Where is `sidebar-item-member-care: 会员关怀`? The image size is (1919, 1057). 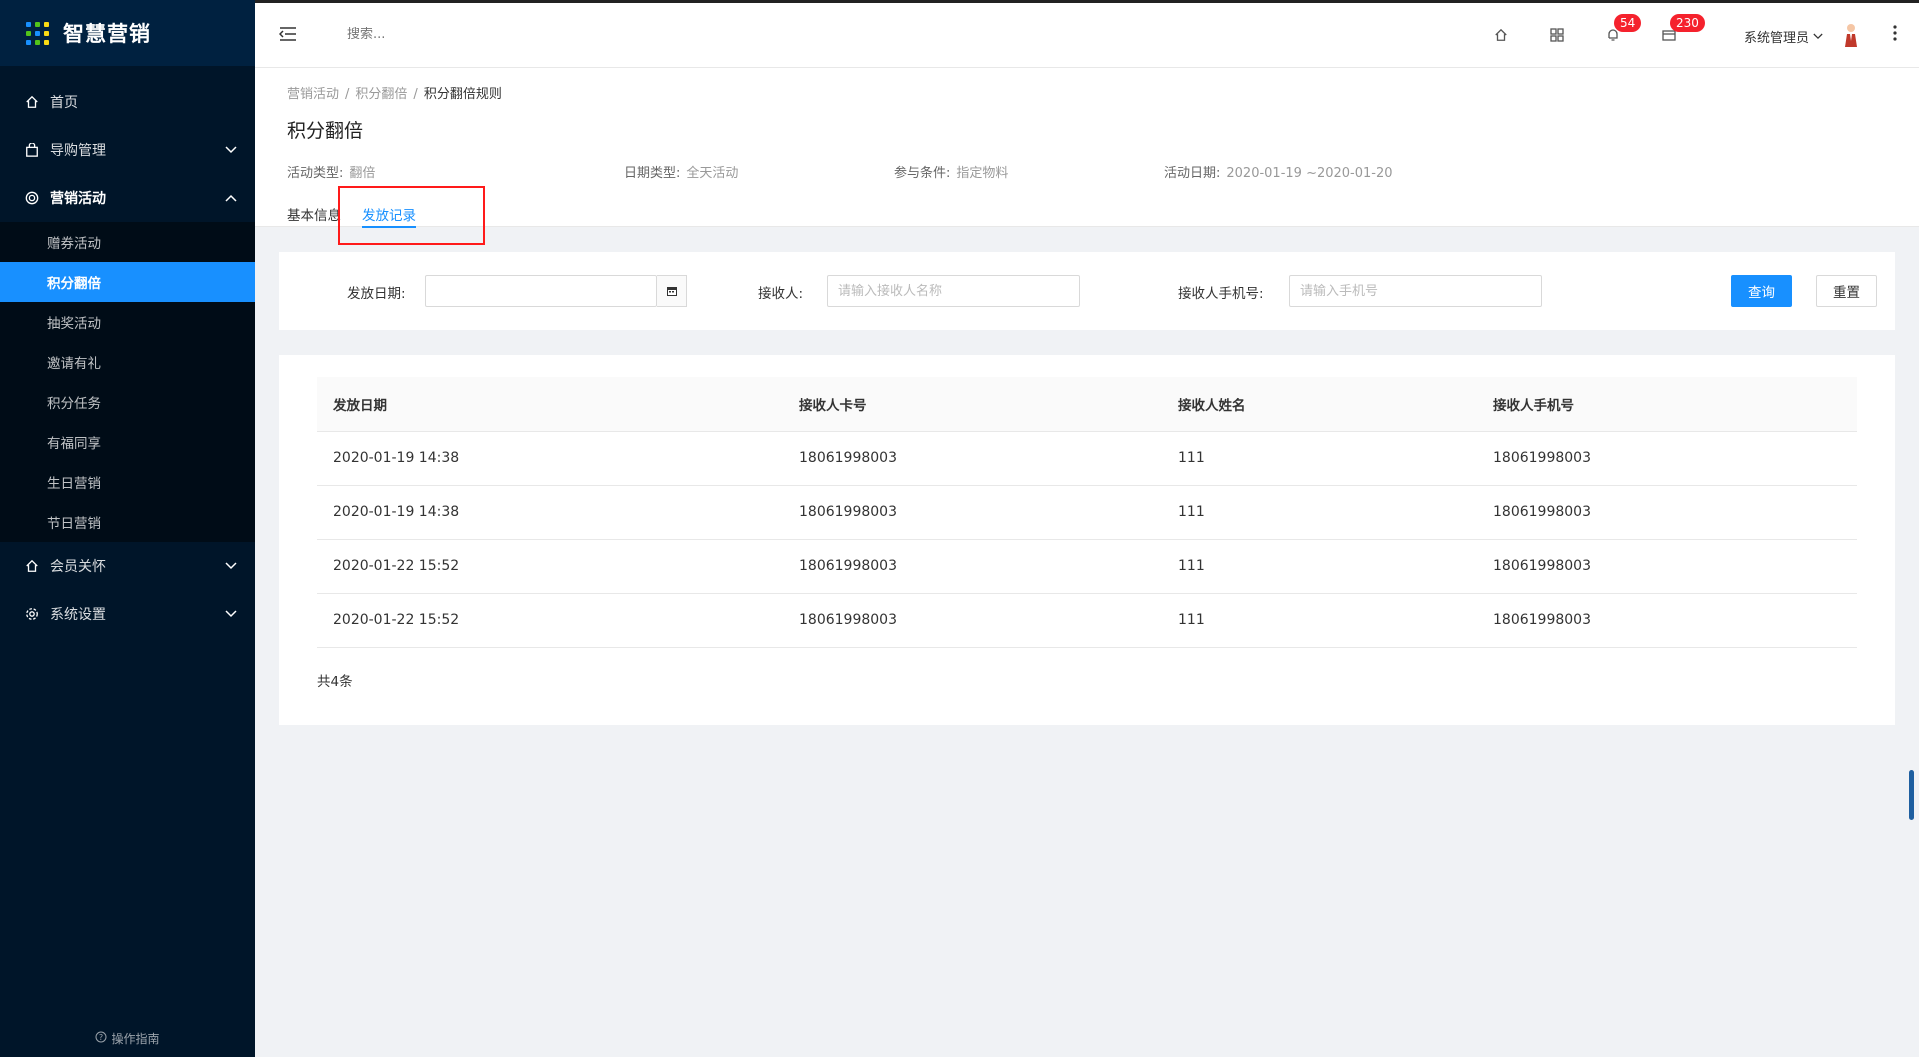 sidebar-item-member-care: 会员关怀 is located at coordinates (127, 566).